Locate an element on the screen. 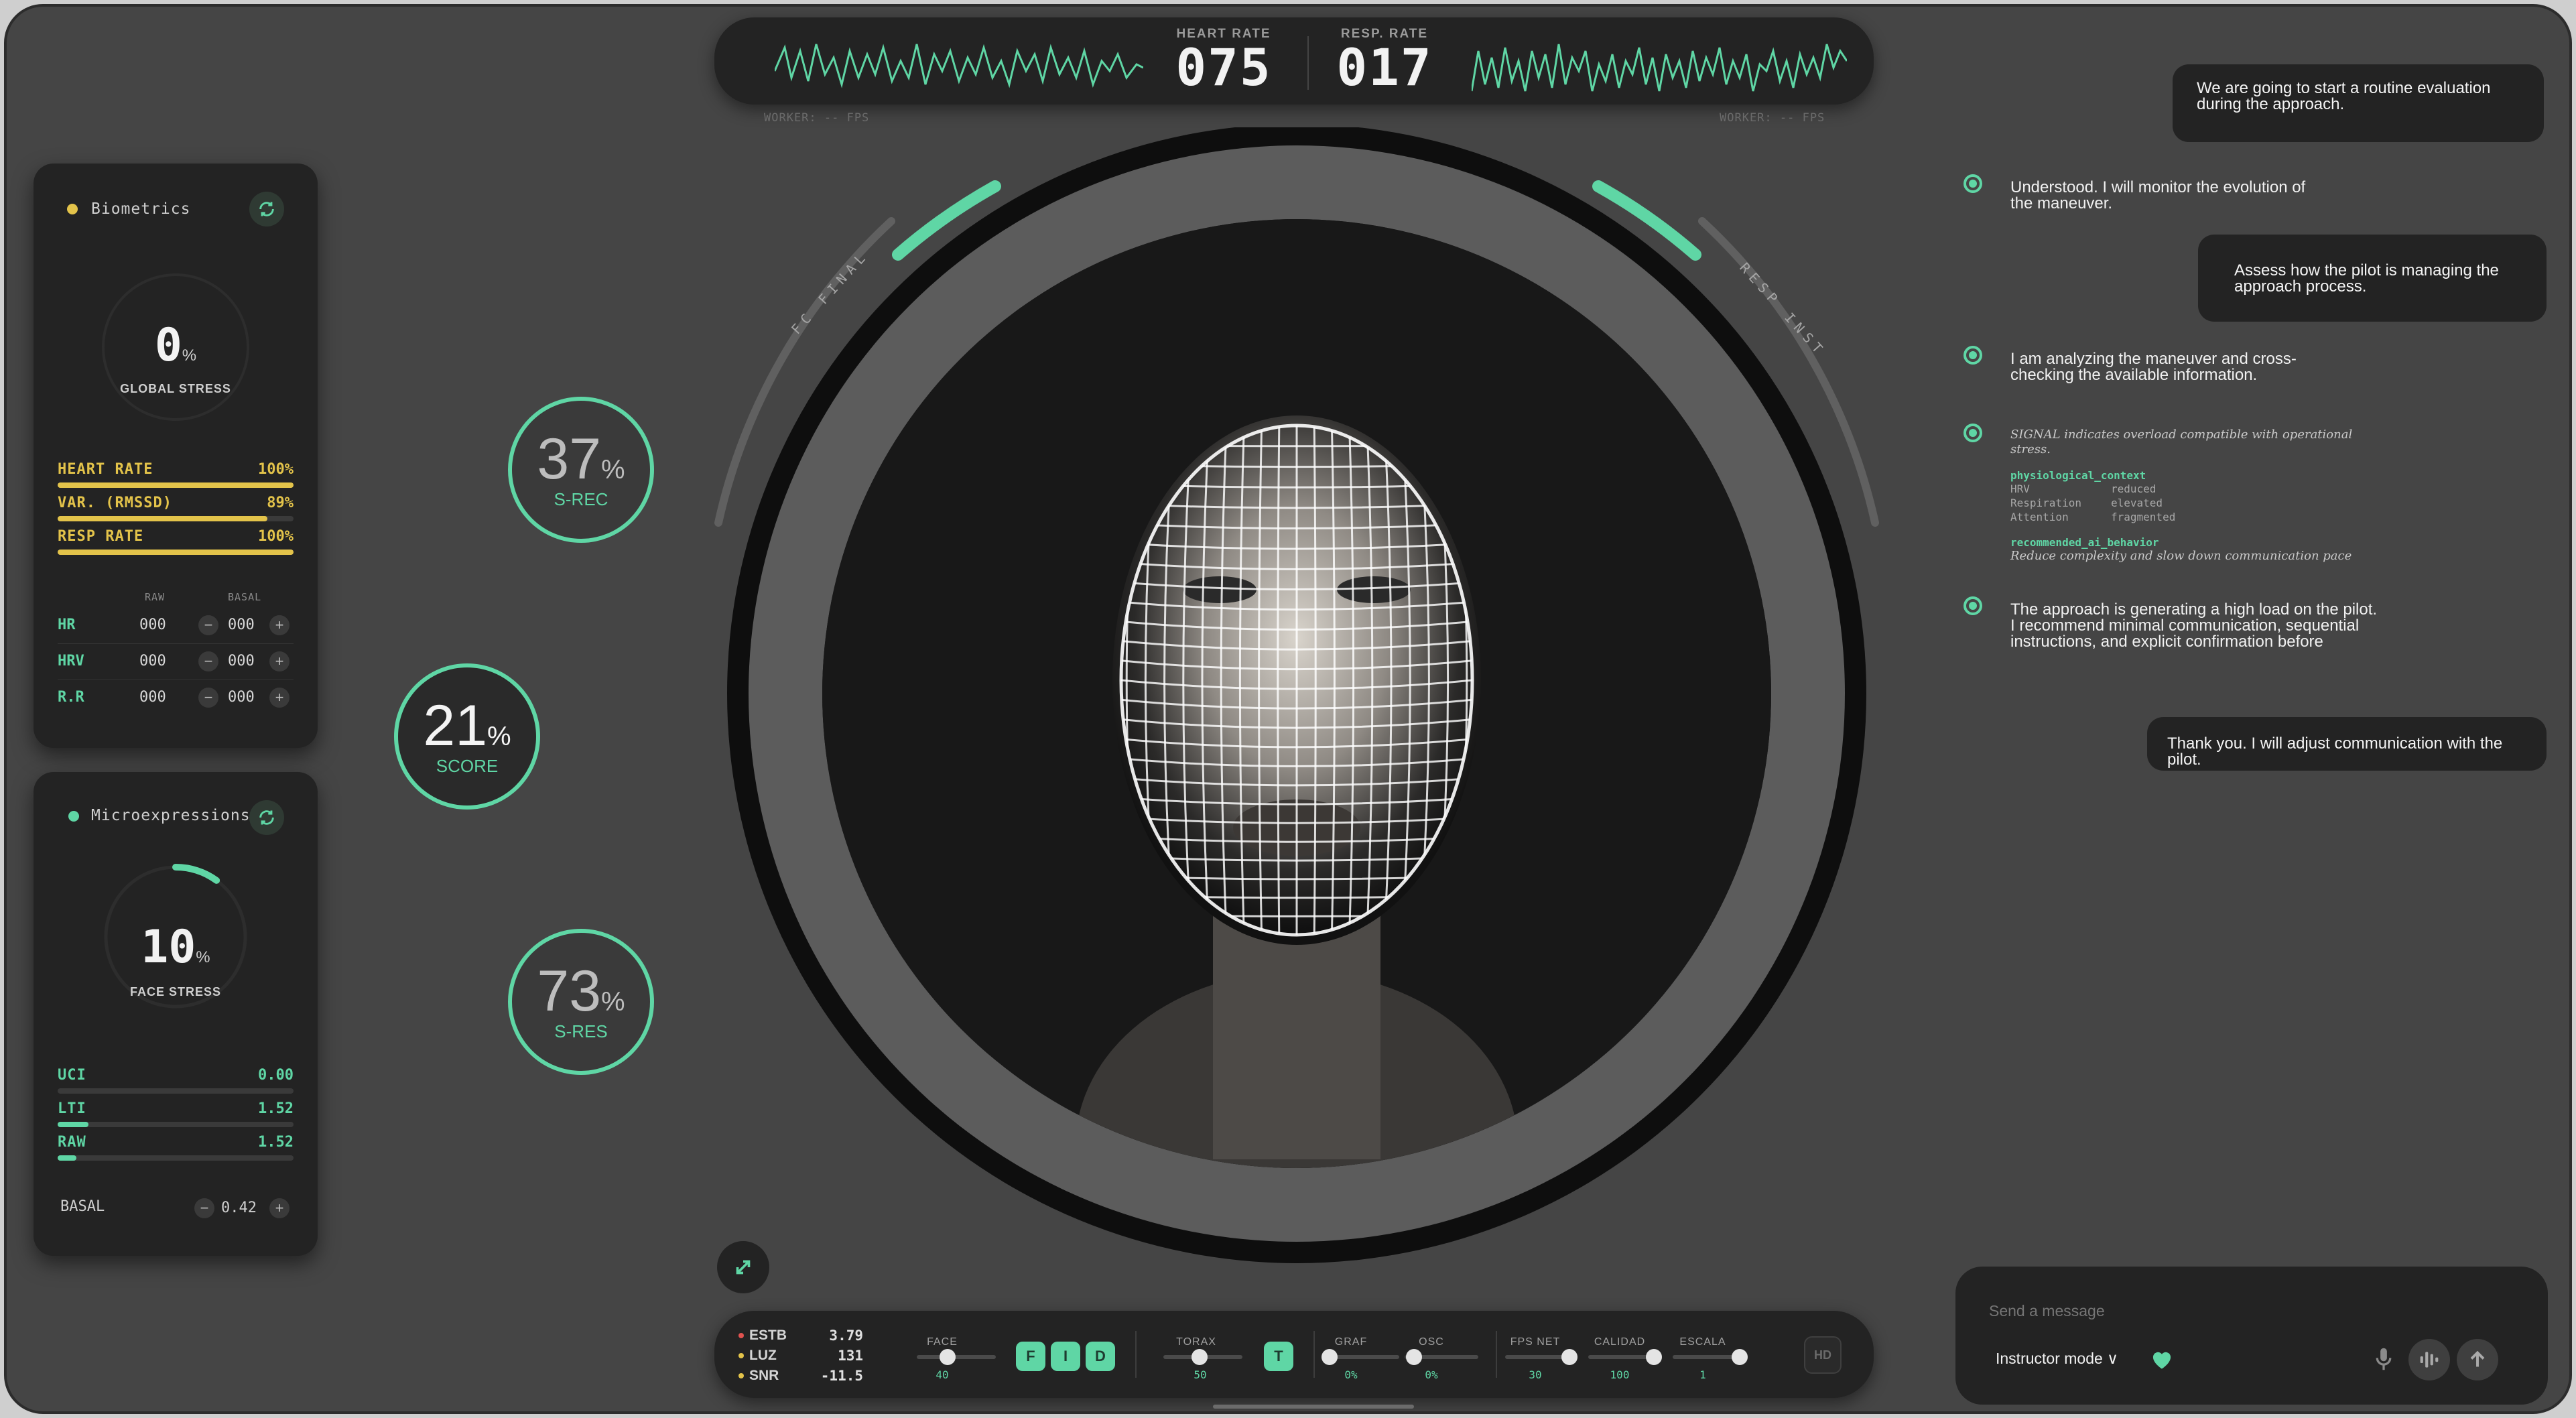 This screenshot has width=2576, height=1418. heart-icon is located at coordinates (2162, 1360).